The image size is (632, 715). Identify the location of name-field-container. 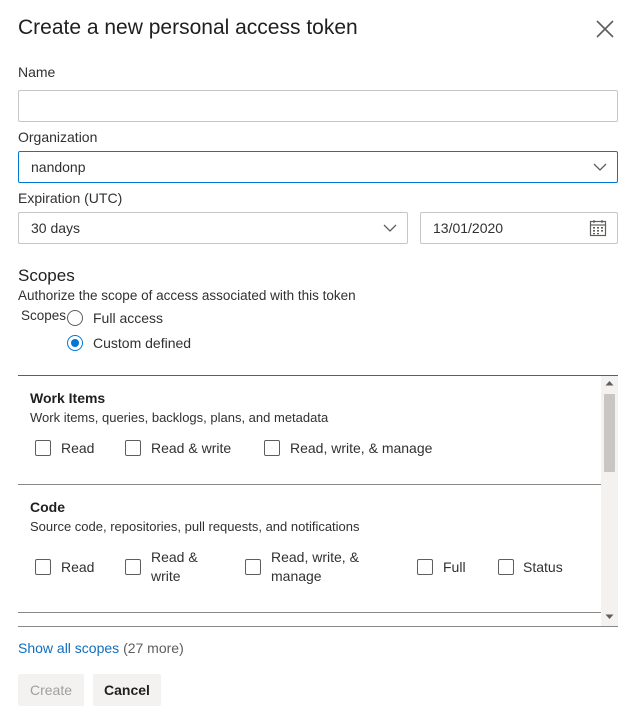
(318, 106).